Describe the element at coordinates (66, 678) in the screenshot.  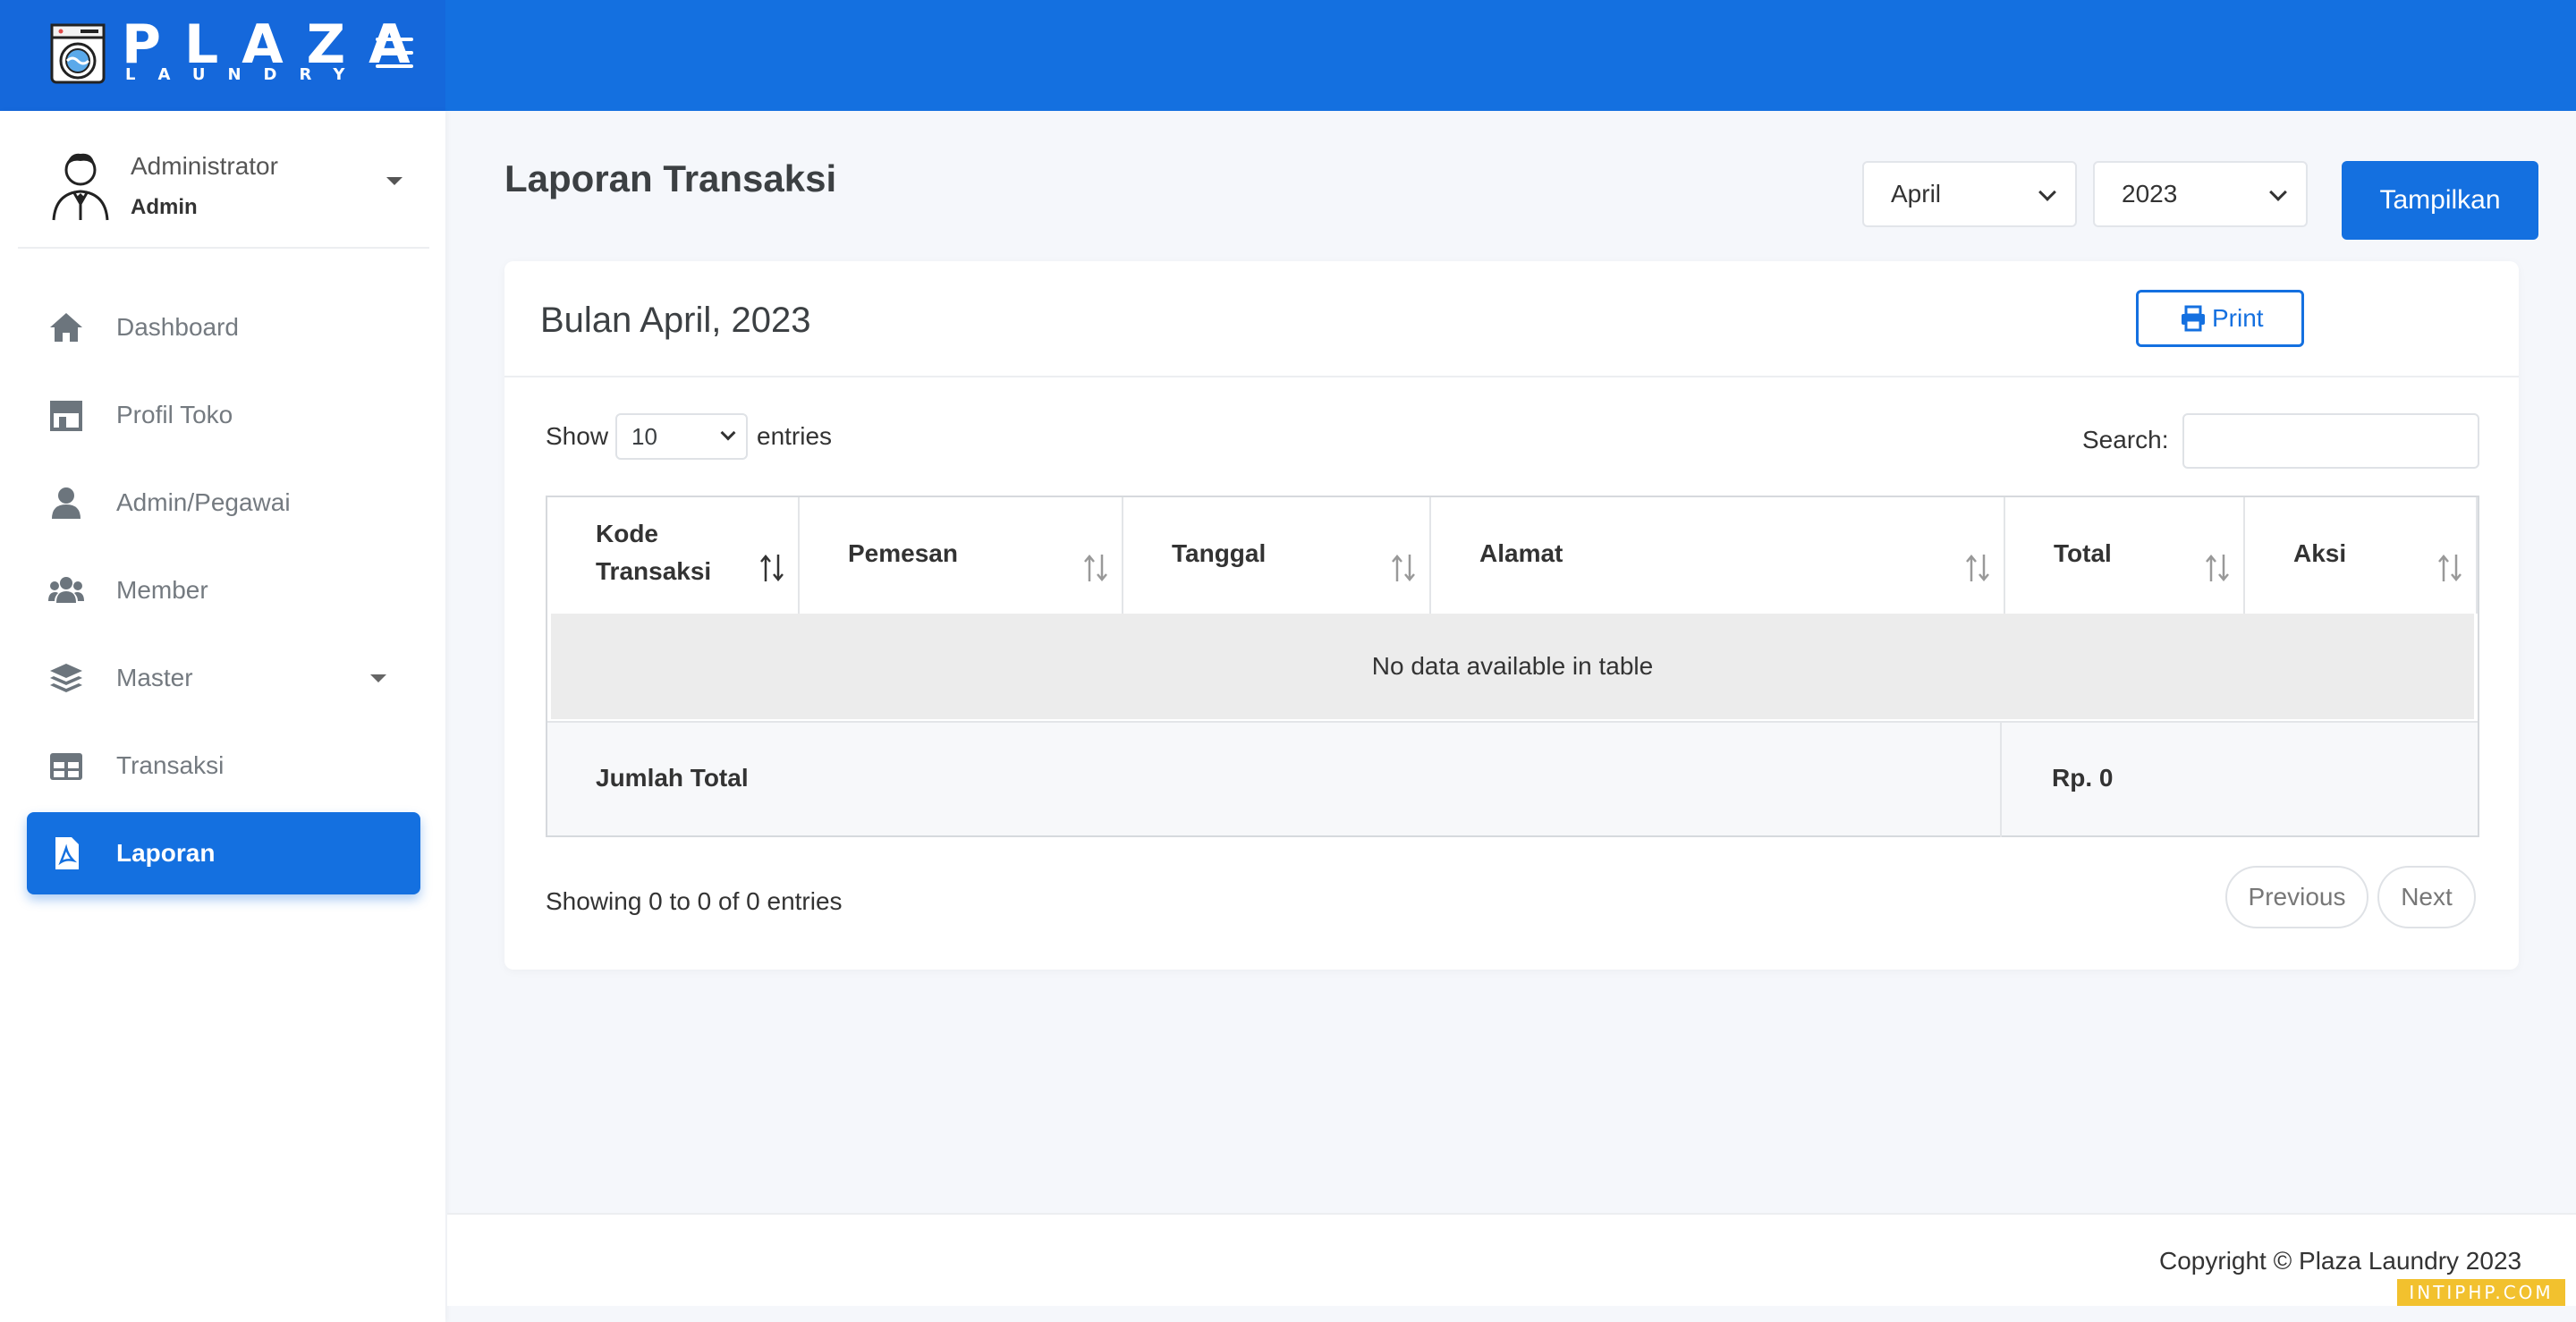
I see `layers-icon` at that location.